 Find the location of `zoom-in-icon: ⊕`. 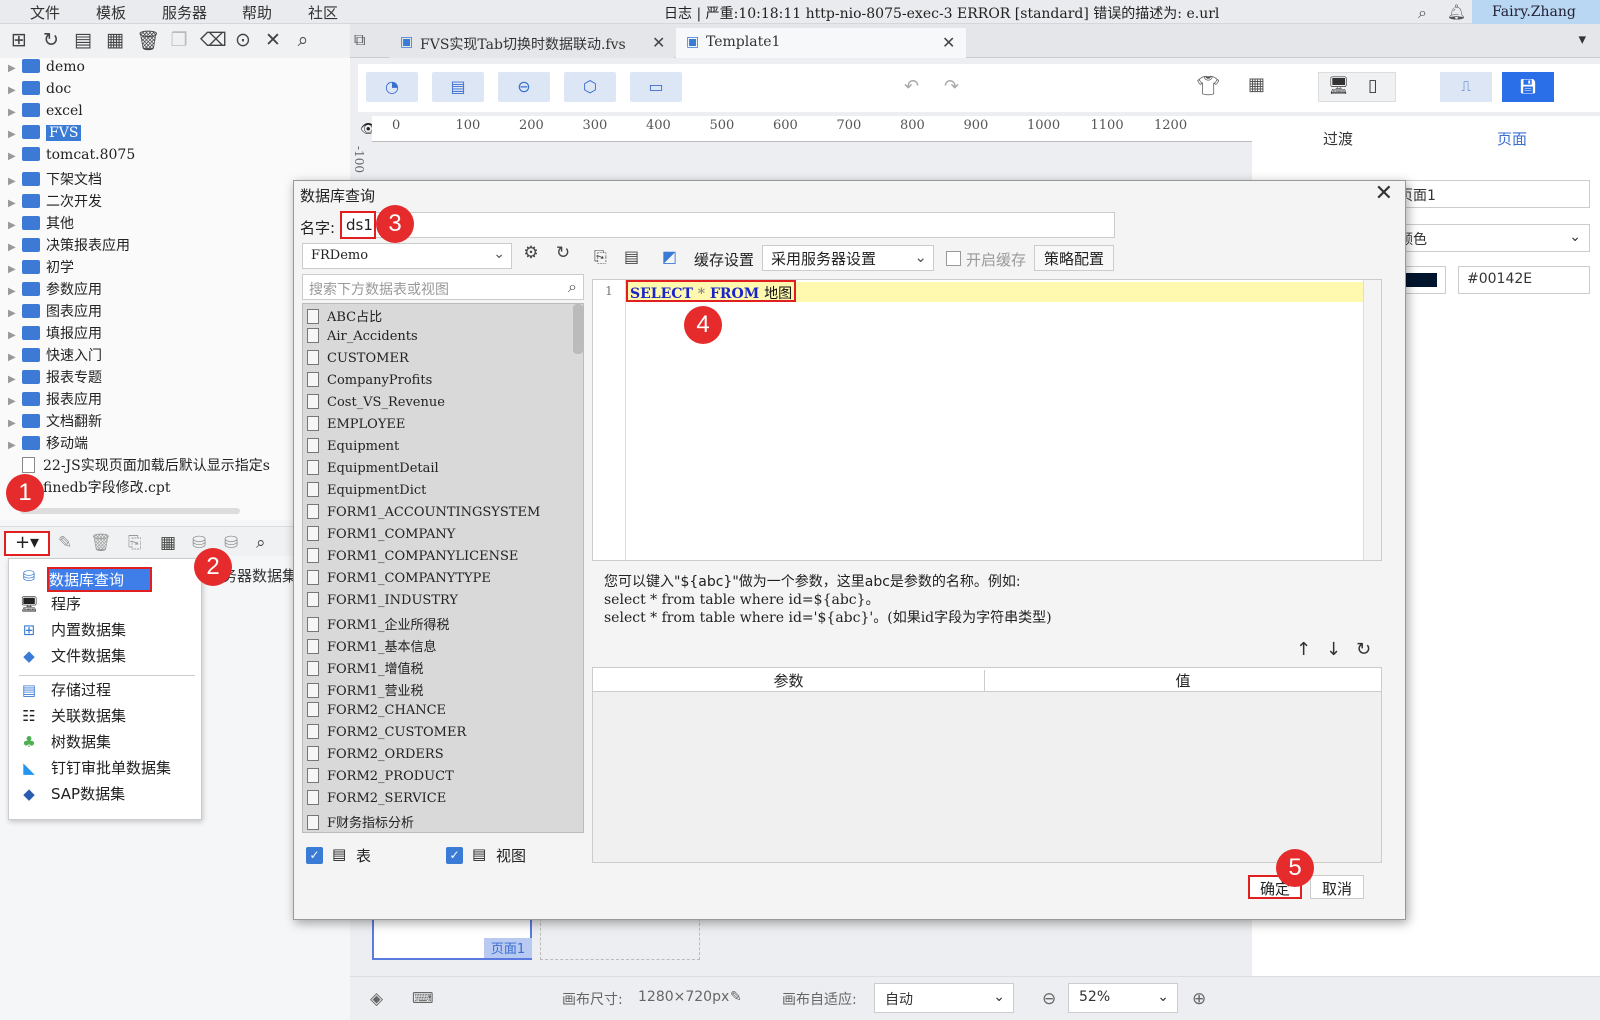

zoom-in-icon: ⊕ is located at coordinates (1199, 999).